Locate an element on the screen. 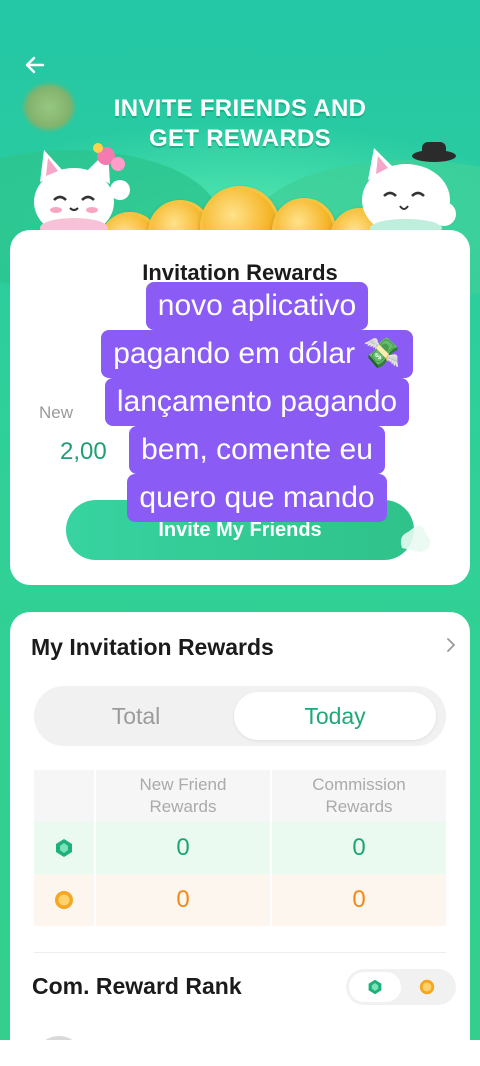 The height and width of the screenshot is (1066, 480). table-header-blank is located at coordinates (64, 796).